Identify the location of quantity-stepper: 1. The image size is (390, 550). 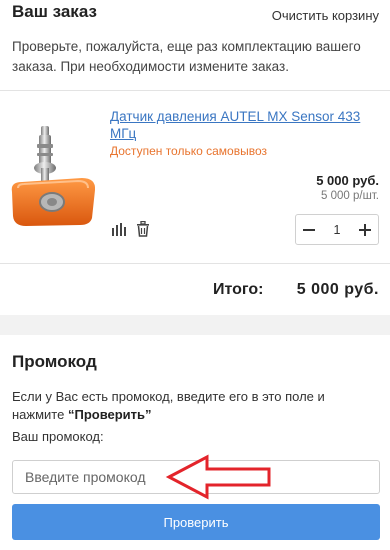
(337, 229).